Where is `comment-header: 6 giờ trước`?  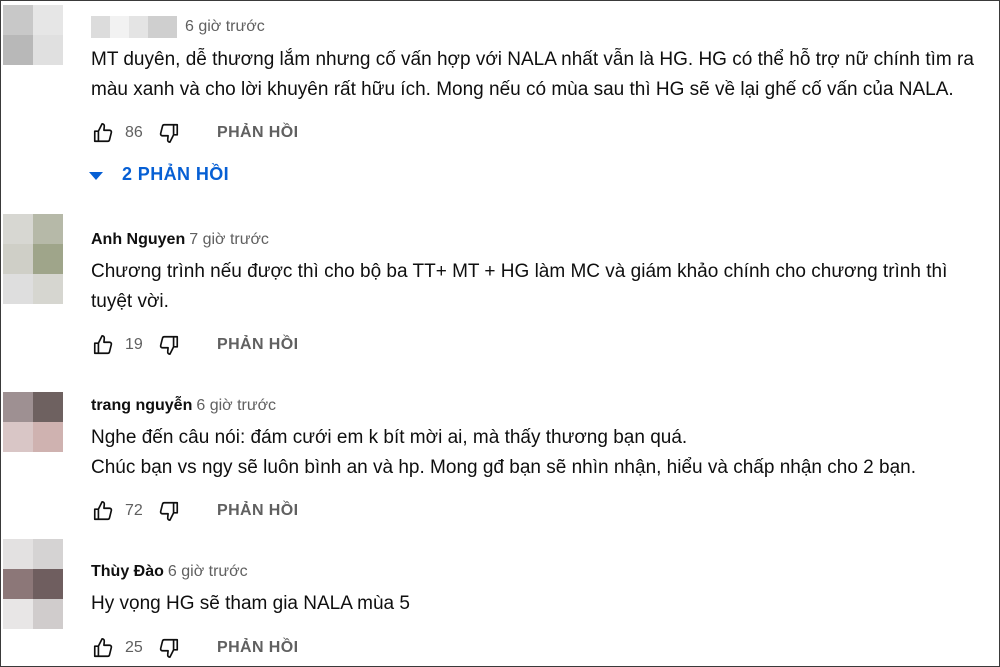
comment-header: 6 giờ trước is located at coordinates (178, 27).